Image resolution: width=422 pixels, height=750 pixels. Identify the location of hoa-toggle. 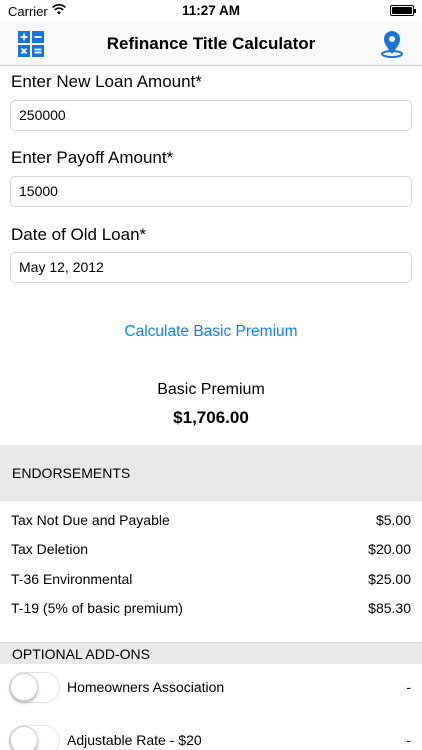
(34, 687).